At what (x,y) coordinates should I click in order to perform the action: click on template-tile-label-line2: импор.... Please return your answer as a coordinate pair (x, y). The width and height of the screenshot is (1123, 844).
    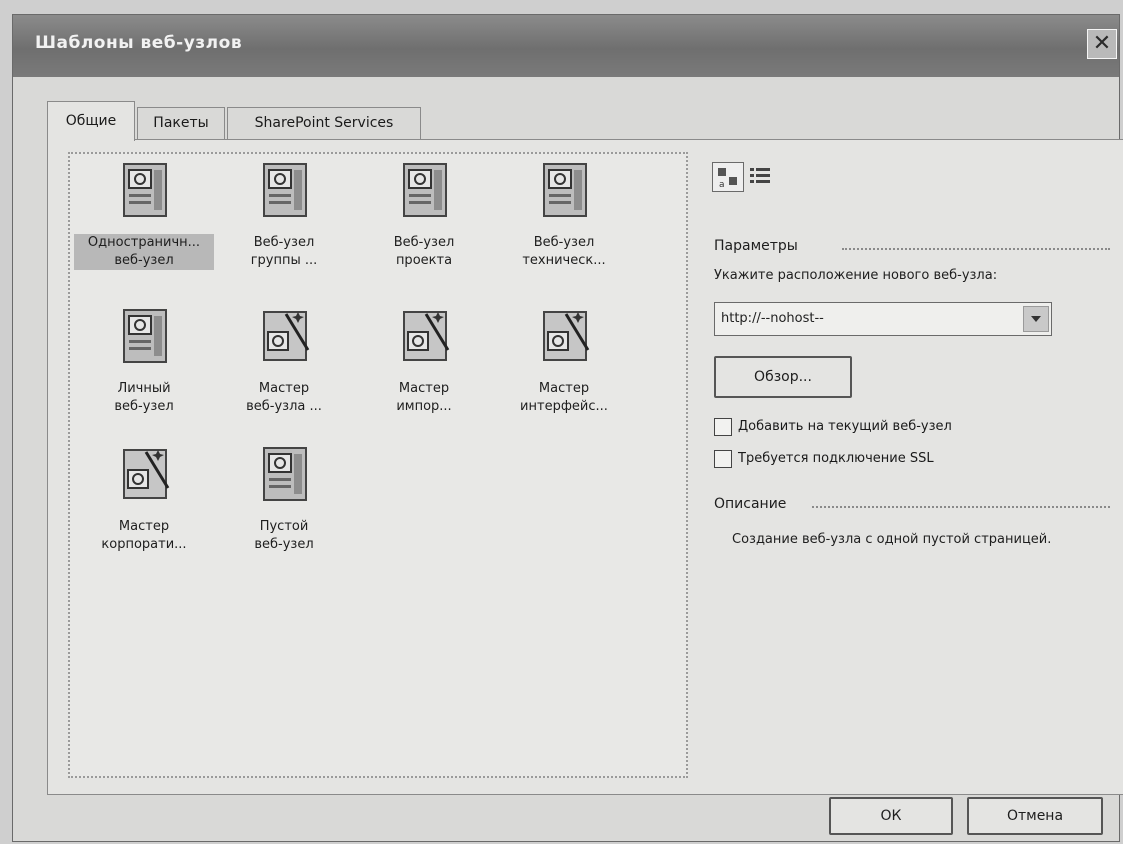
    Looking at the image, I should click on (424, 406).